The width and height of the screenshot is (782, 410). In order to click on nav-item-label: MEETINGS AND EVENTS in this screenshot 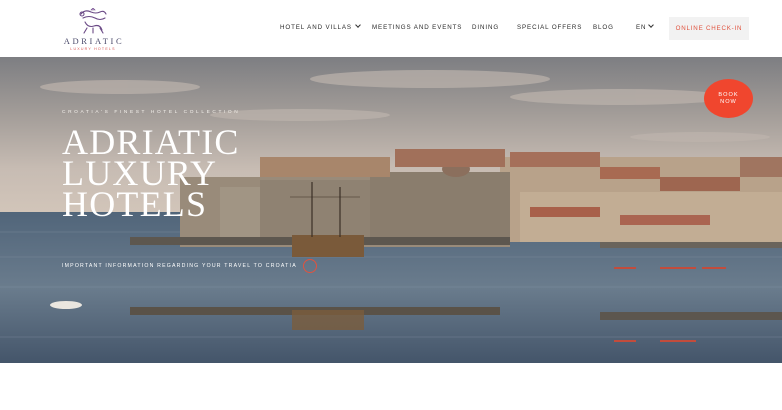, I will do `click(417, 27)`.